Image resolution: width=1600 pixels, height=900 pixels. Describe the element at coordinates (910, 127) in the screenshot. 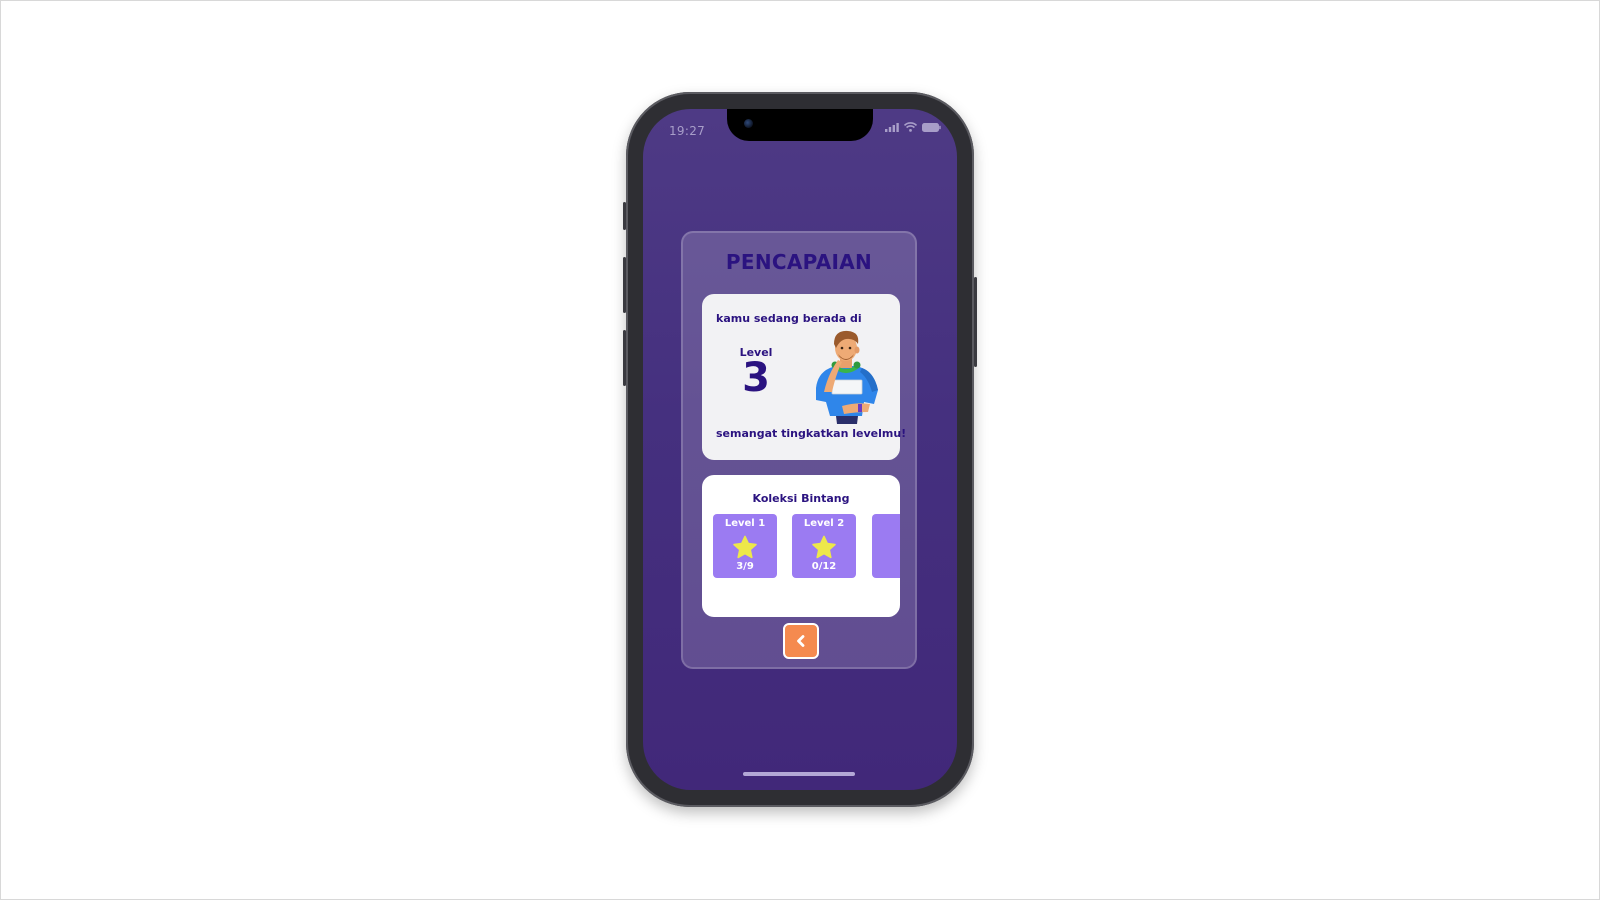

I see `wifi-icon` at that location.